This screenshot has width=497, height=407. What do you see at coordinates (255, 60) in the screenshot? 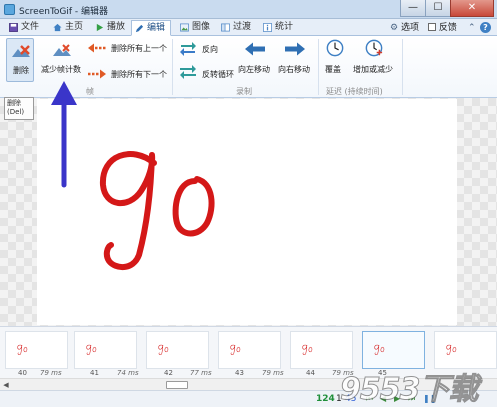
I see `move-left-button: 向左移动` at bounding box center [255, 60].